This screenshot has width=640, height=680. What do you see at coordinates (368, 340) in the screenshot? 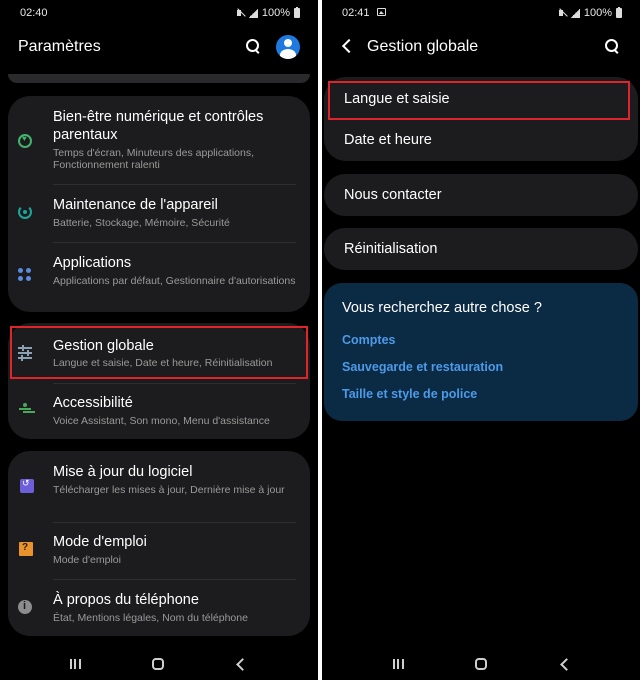
I see `suggestion-link-accounts: Comptes` at bounding box center [368, 340].